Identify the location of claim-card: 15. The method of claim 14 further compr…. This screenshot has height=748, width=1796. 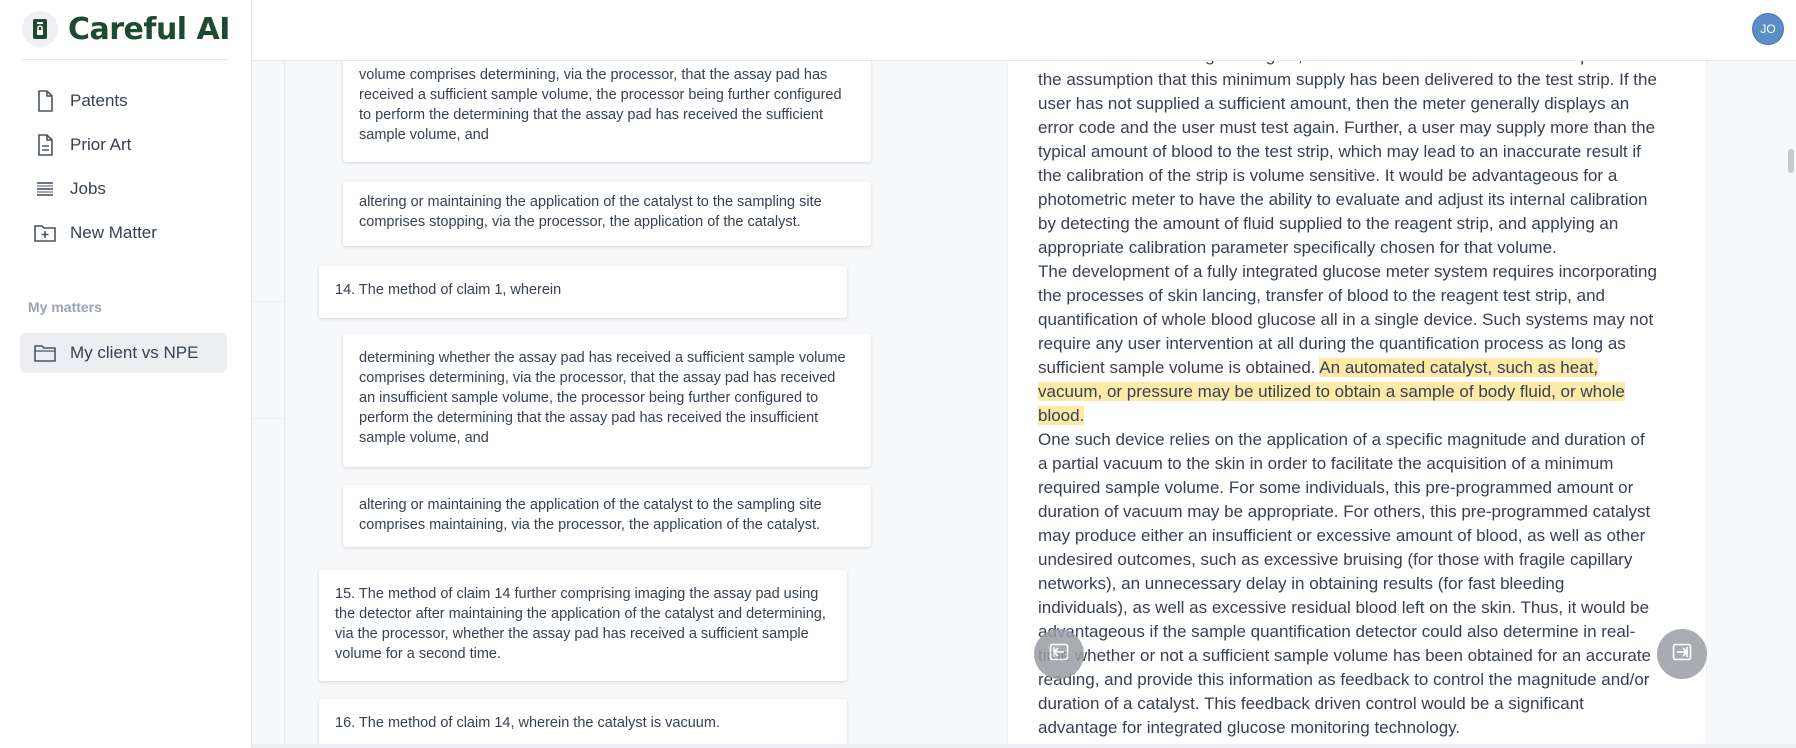
(583, 625).